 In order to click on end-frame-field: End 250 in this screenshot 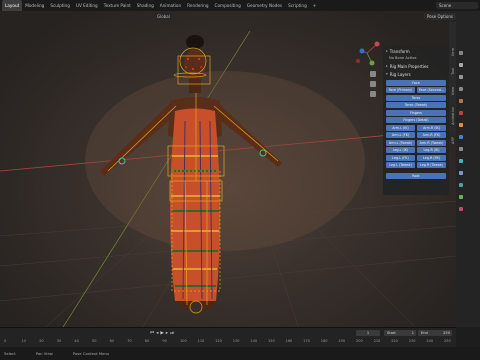, I will do `click(435, 333)`.